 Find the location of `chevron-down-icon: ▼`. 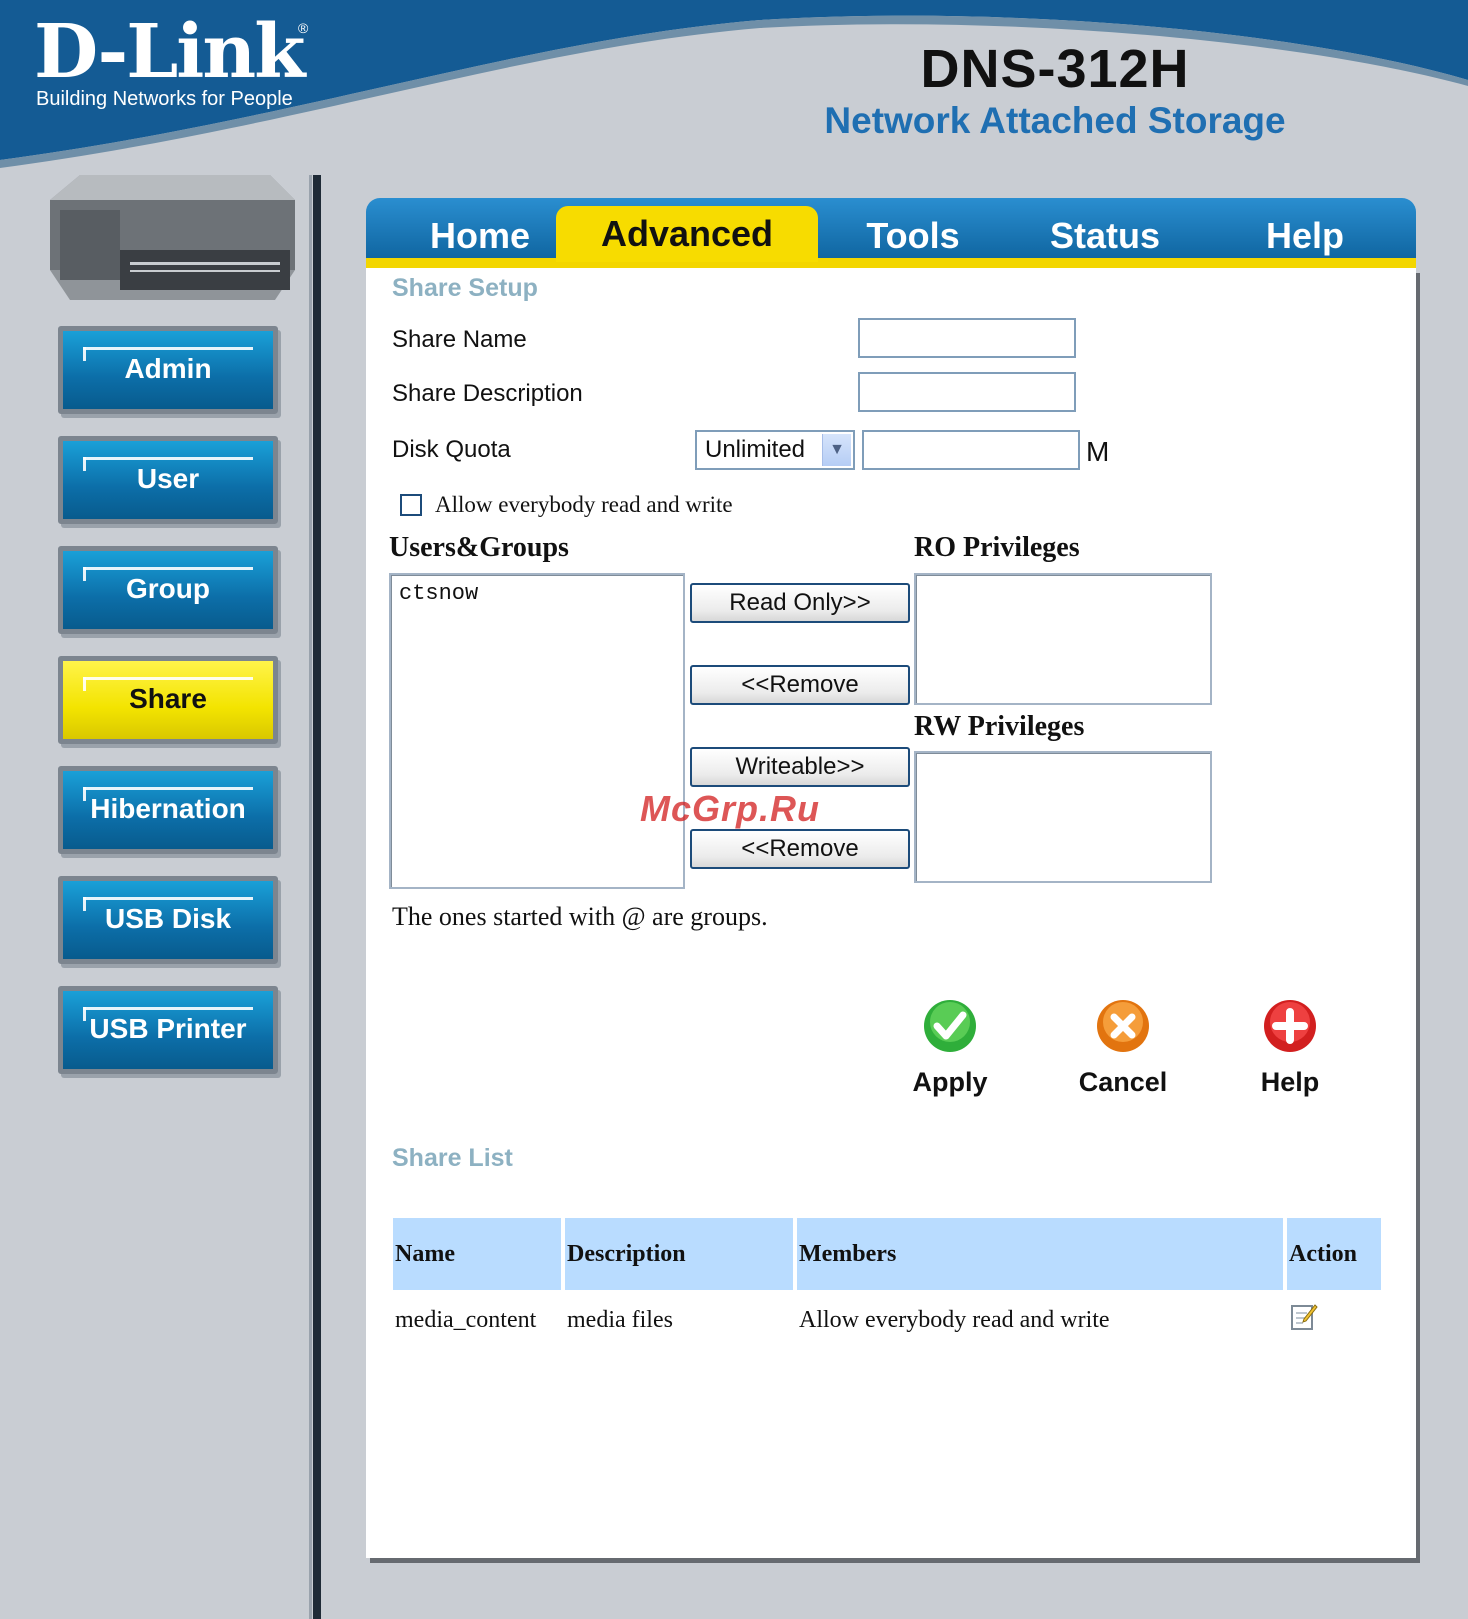

chevron-down-icon: ▼ is located at coordinates (836, 450).